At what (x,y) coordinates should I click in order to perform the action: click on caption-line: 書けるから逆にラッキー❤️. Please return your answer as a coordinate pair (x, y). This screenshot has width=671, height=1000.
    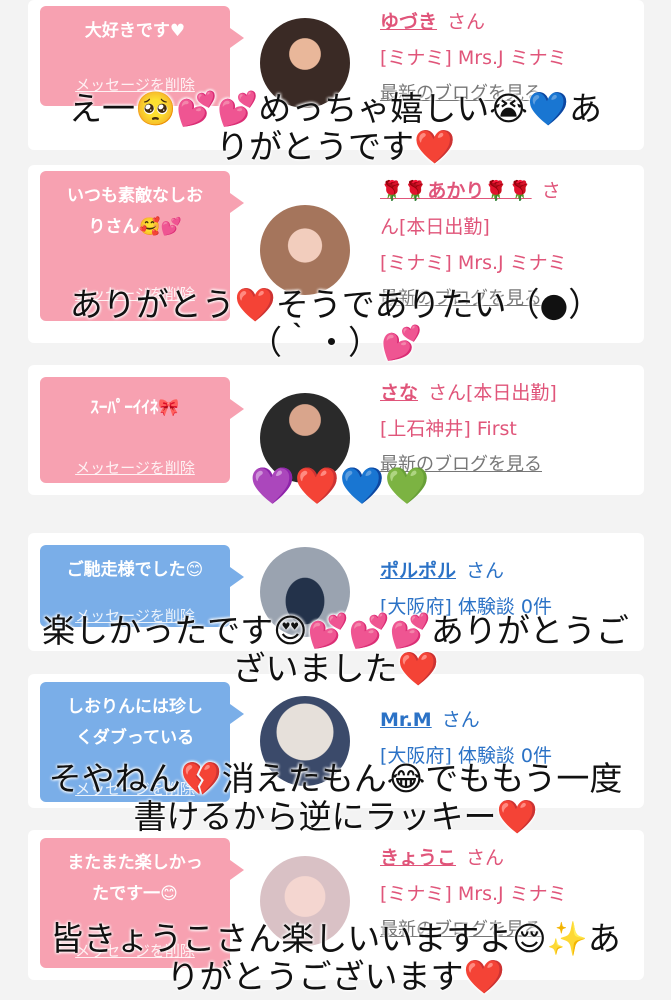
    Looking at the image, I should click on (335, 816).